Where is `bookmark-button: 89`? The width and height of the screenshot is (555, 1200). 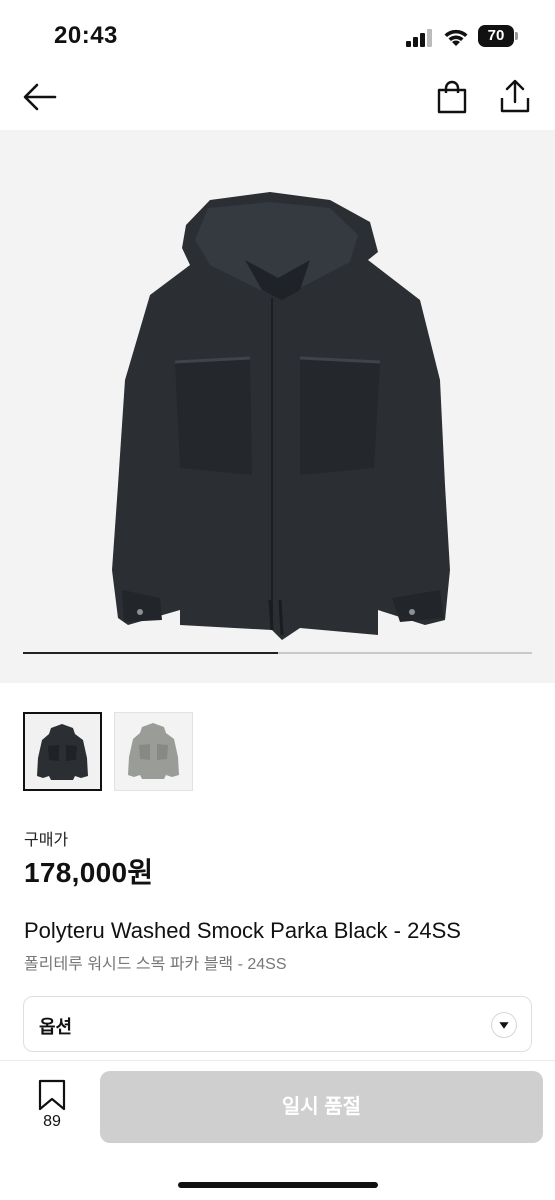 bookmark-button: 89 is located at coordinates (52, 1106).